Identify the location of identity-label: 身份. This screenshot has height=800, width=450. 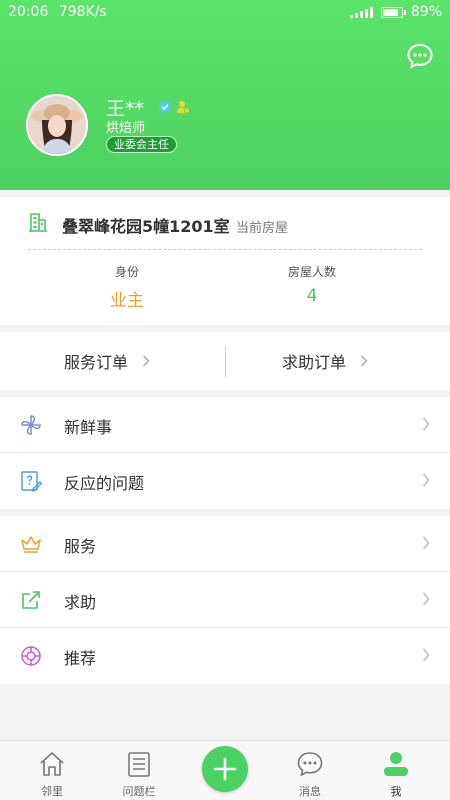
(126, 272).